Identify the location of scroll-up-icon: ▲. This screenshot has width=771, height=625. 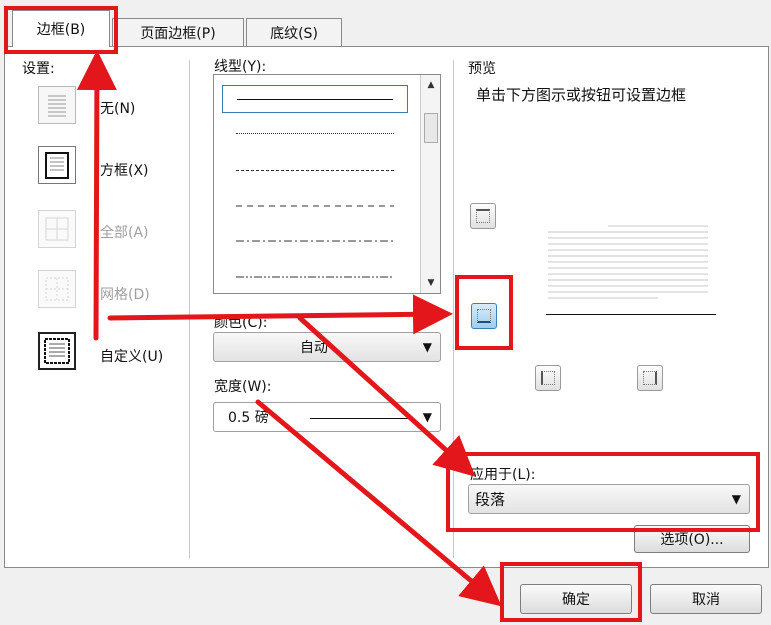
(431, 85).